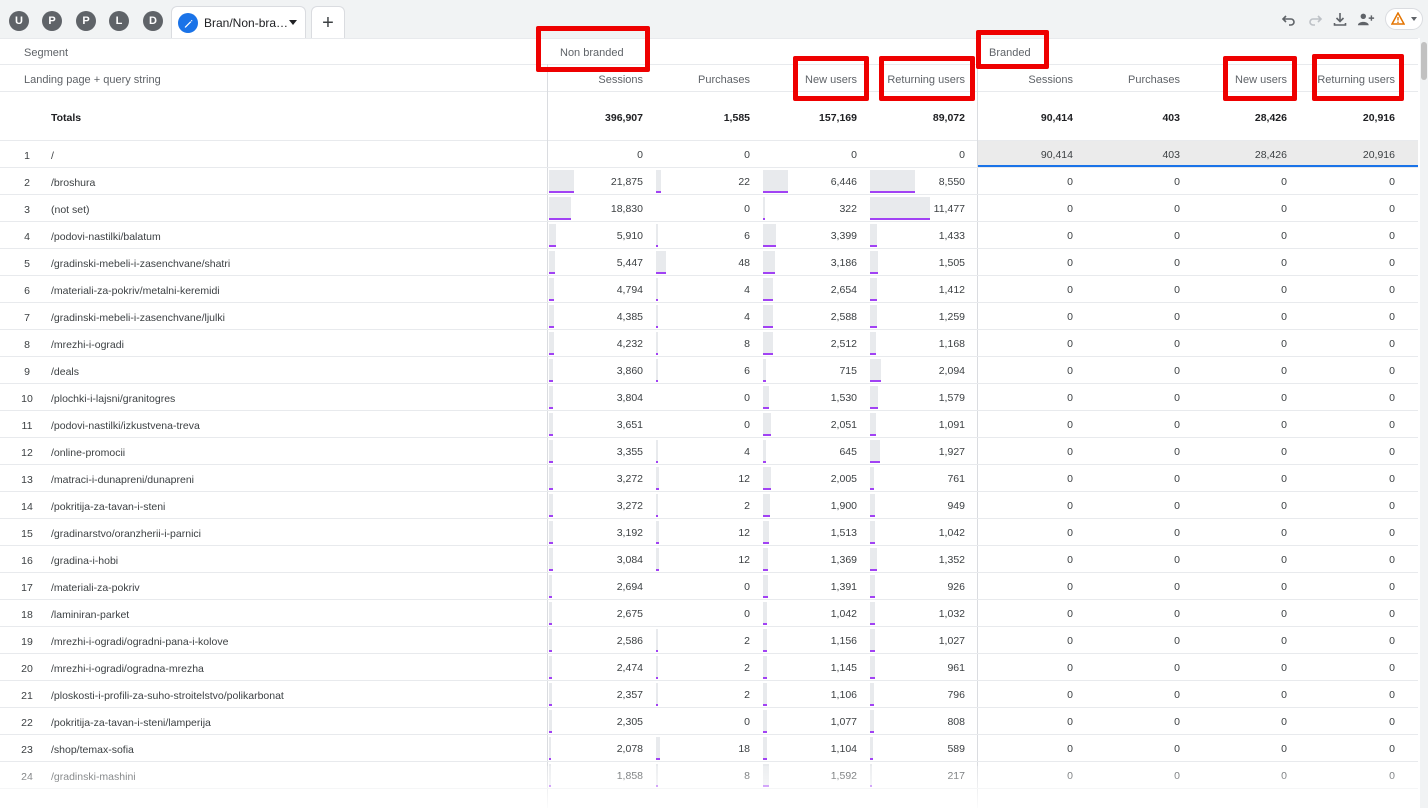 The image size is (1428, 808). Describe the element at coordinates (843, 236) in the screenshot. I see `metric-cell: 3,399` at that location.